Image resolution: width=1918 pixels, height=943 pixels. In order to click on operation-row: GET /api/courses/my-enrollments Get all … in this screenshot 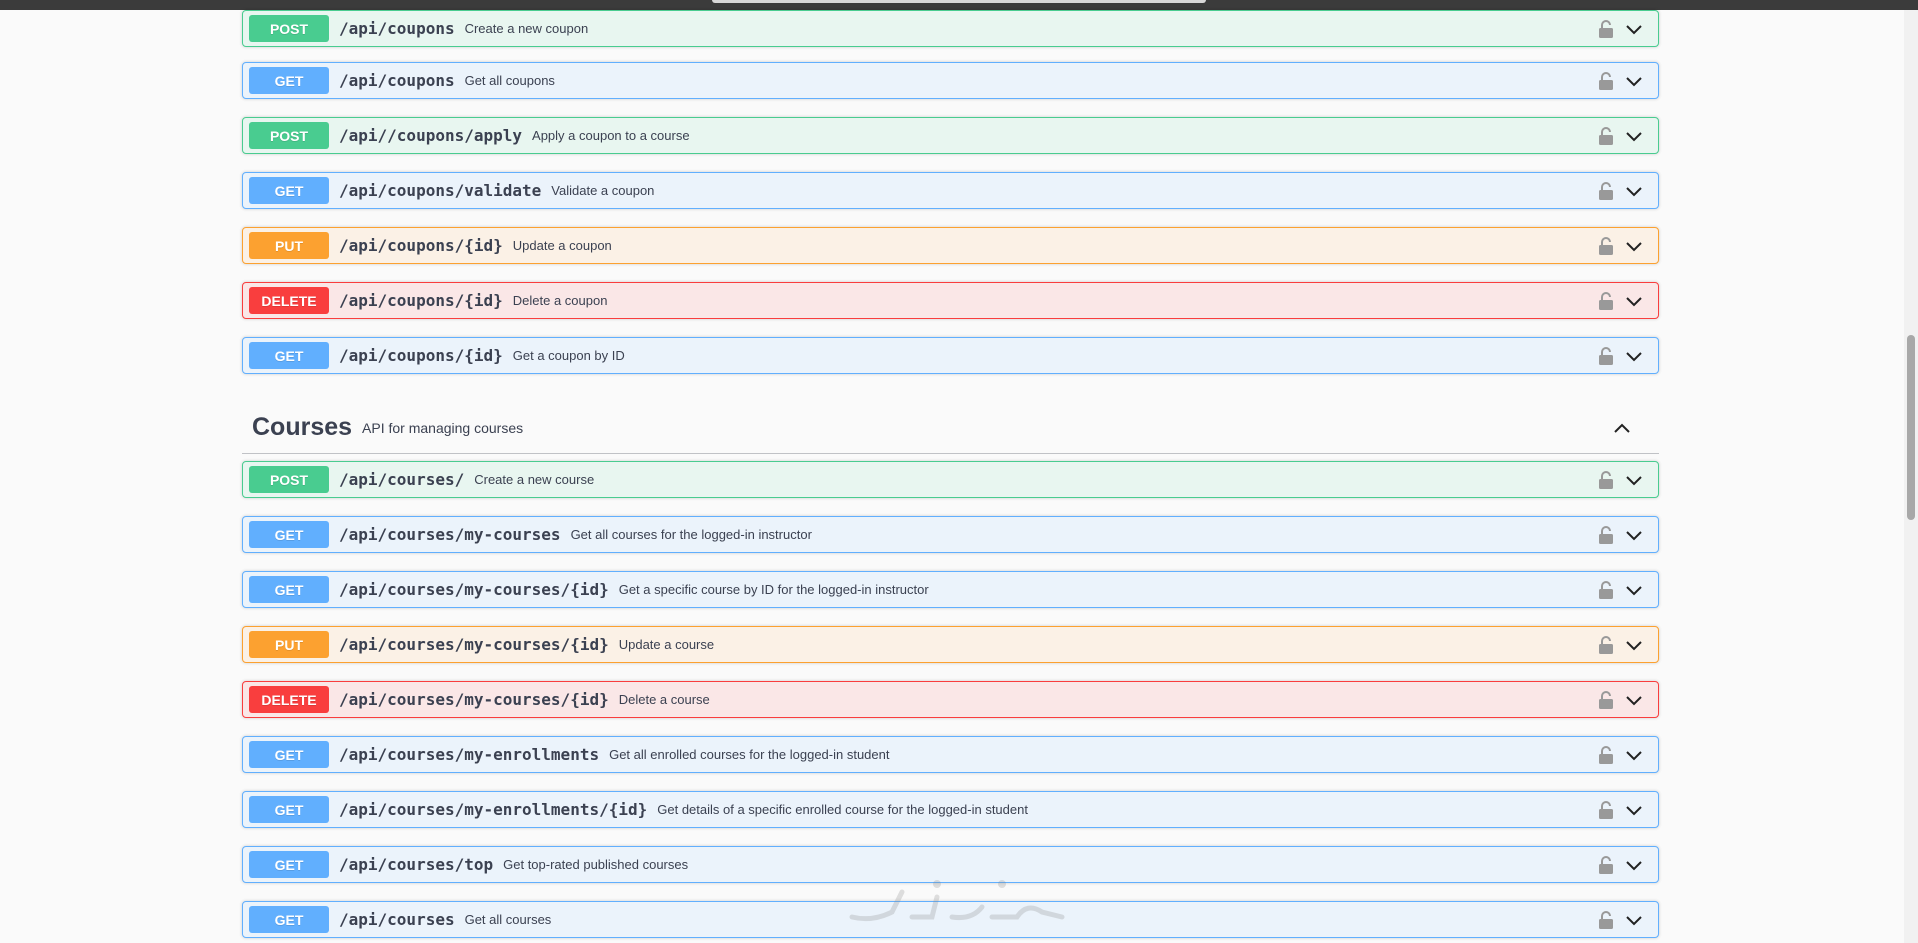, I will do `click(950, 754)`.